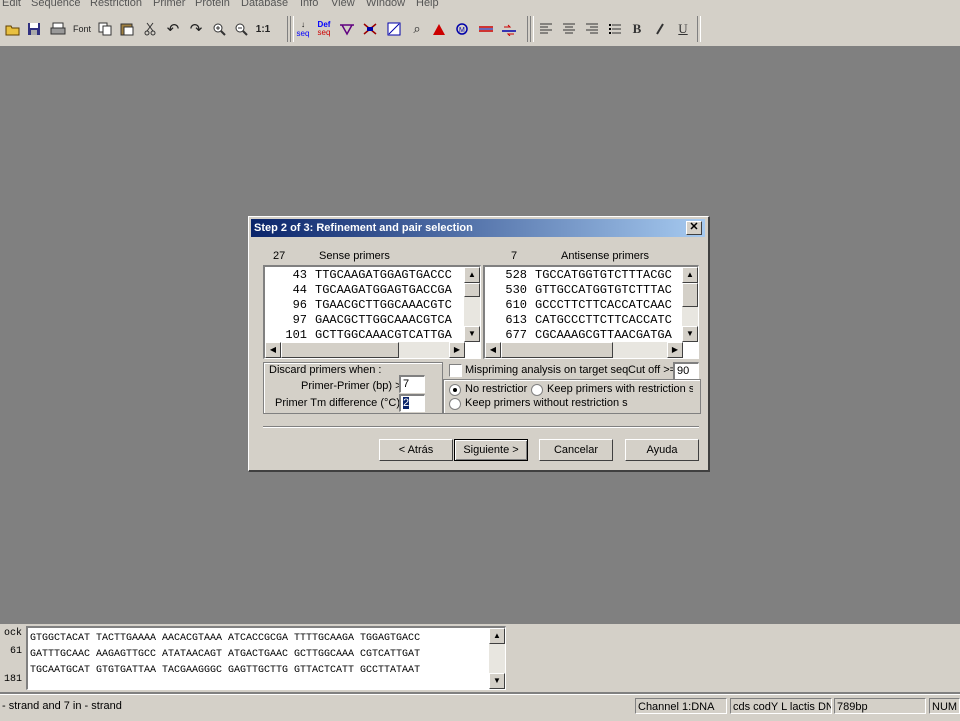 Image resolution: width=960 pixels, height=721 pixels. I want to click on sense-vertical-scrollbar: ▲ ▼, so click(472, 304).